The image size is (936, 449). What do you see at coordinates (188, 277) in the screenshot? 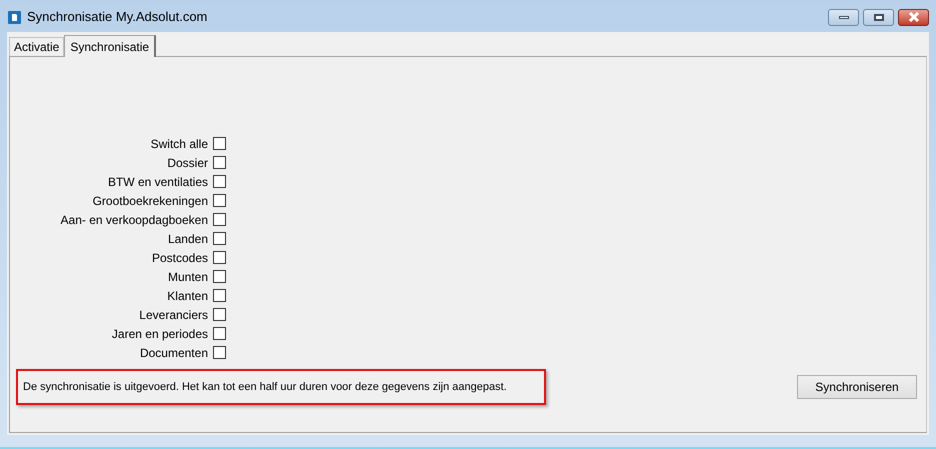
I see `option-label: Munten` at bounding box center [188, 277].